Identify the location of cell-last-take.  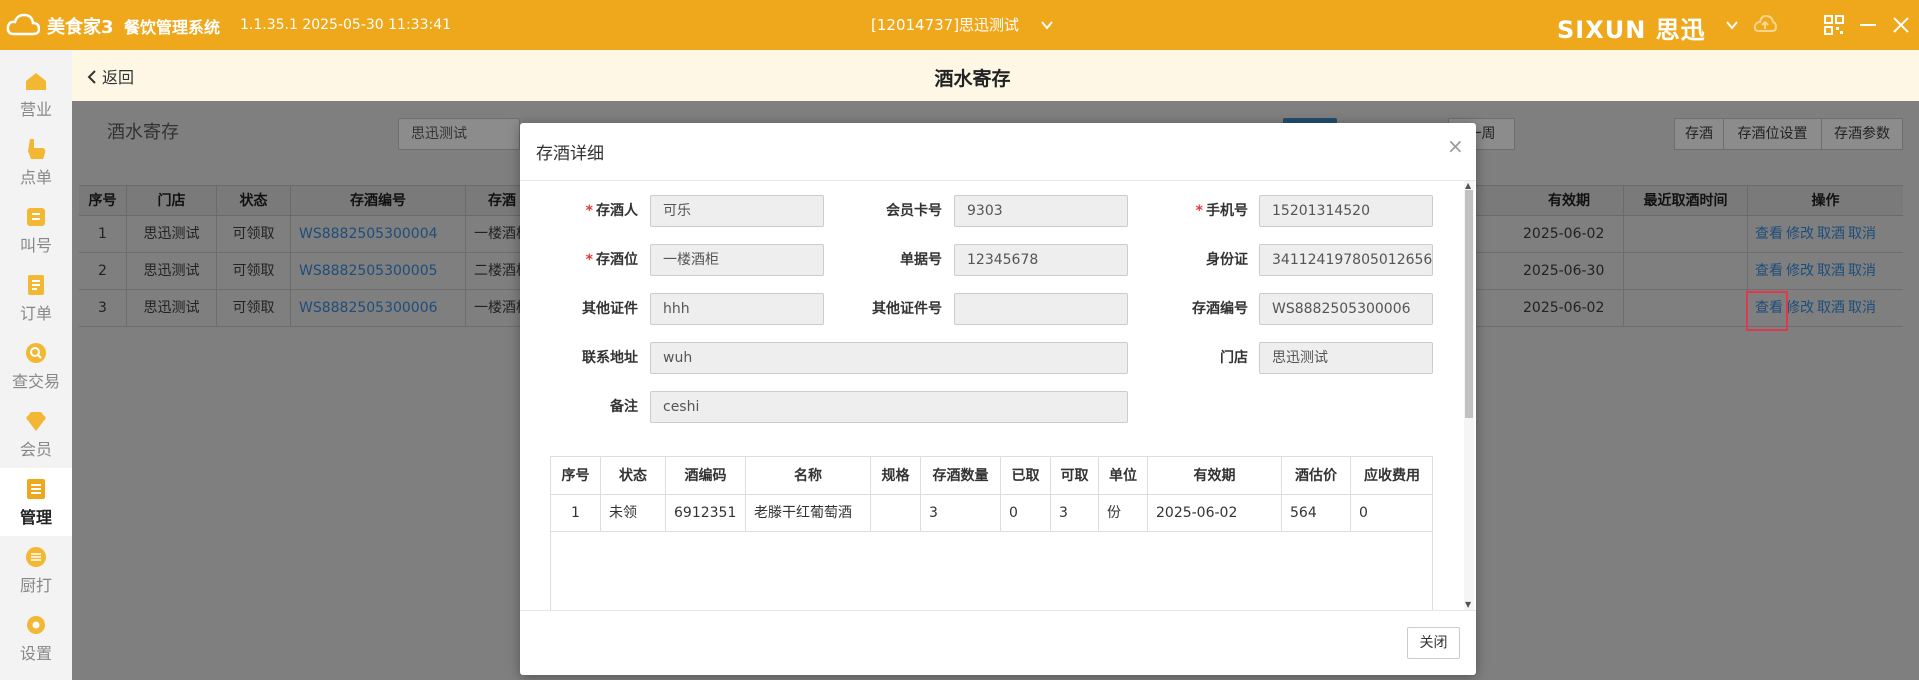
(1686, 234).